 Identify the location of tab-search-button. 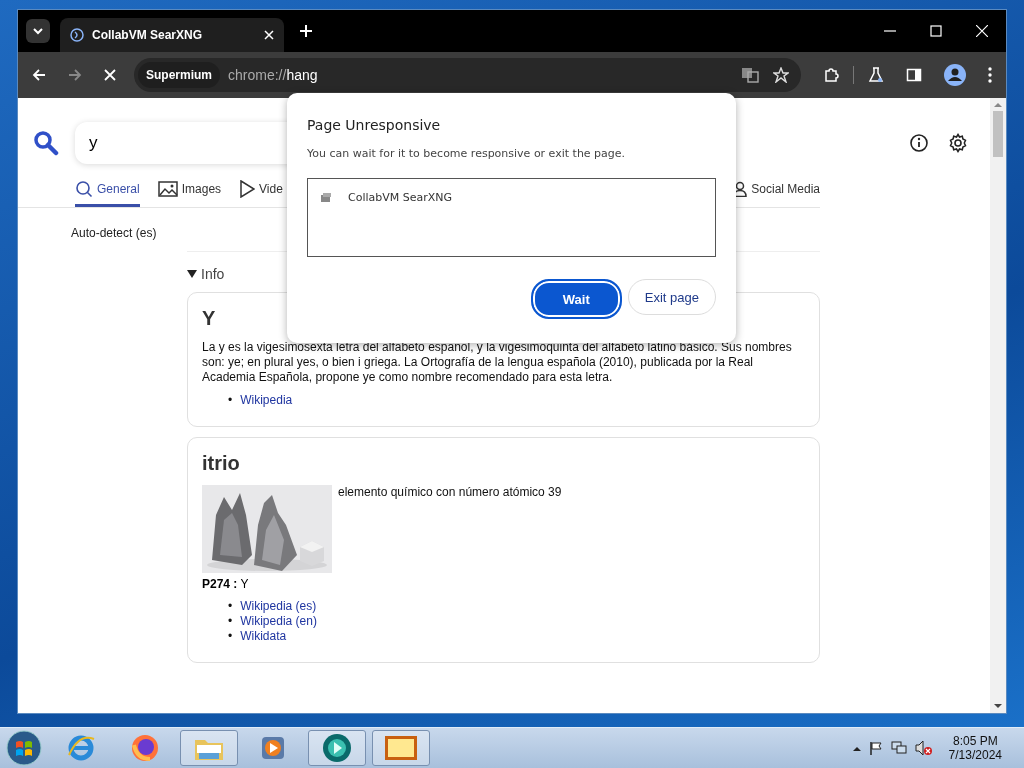
(38, 31).